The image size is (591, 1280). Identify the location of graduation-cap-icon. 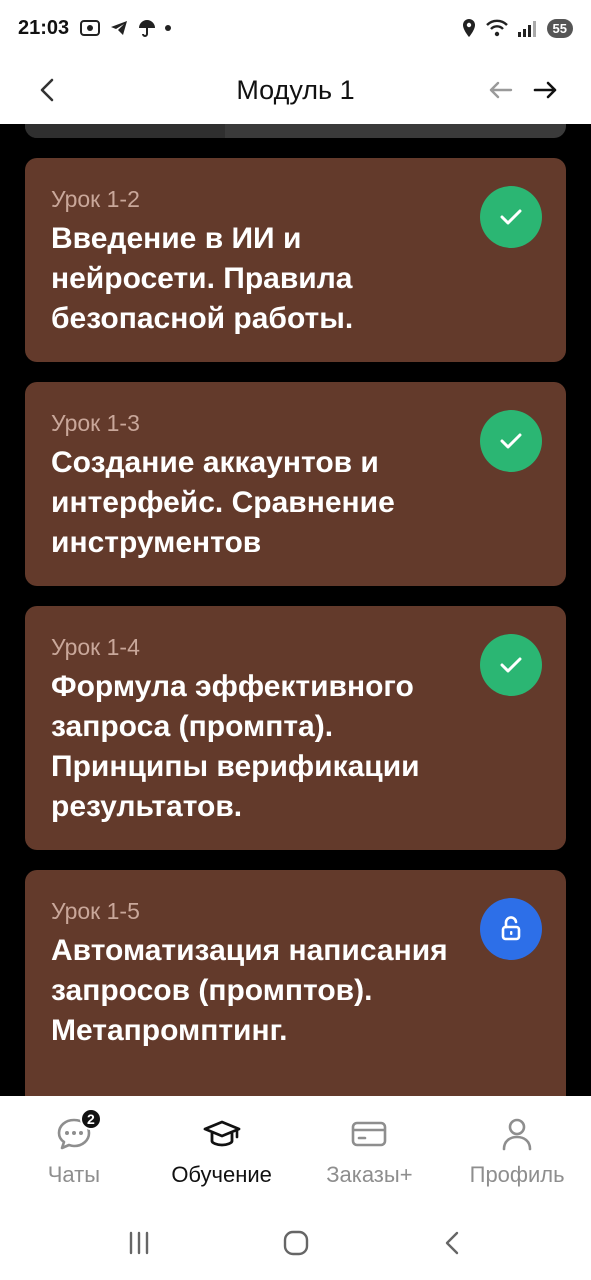
(222, 1134).